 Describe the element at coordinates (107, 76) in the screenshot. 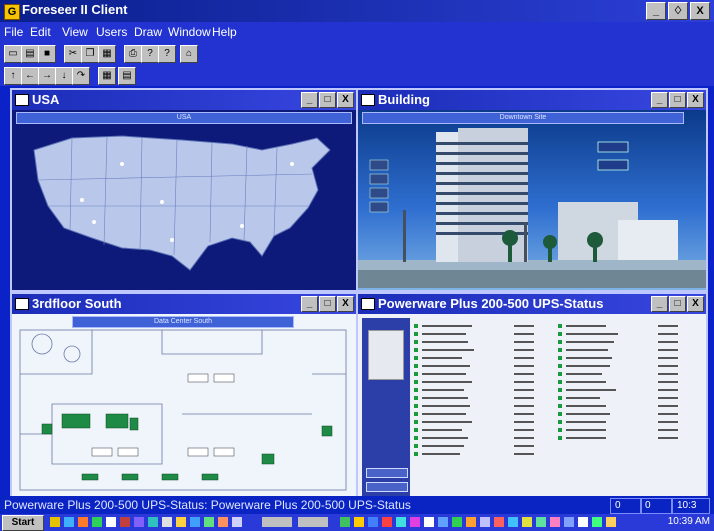

I see `grid-icon: ▦` at that location.